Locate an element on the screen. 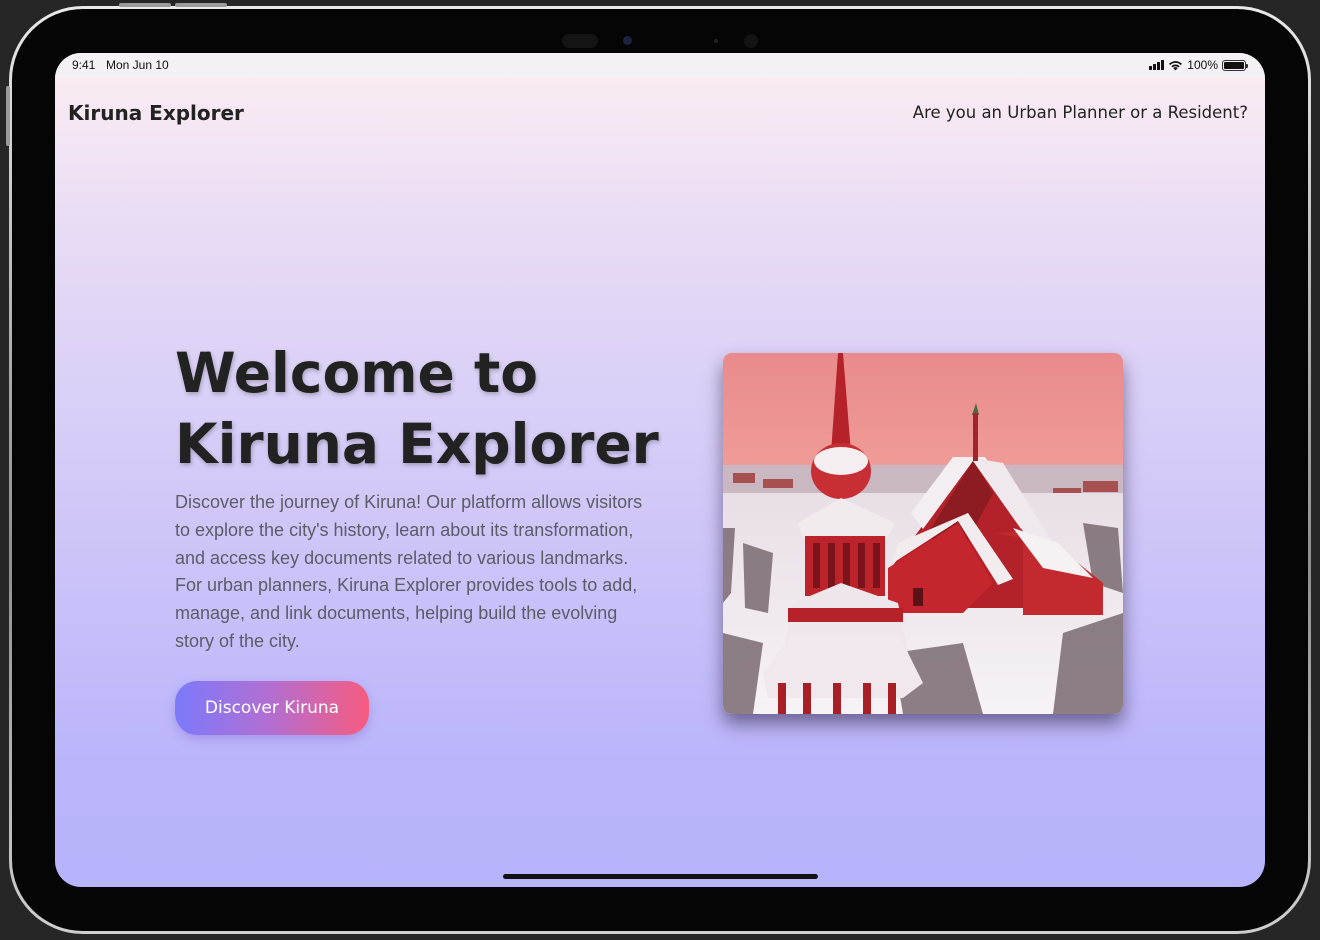  signal-icon is located at coordinates (1157, 65).